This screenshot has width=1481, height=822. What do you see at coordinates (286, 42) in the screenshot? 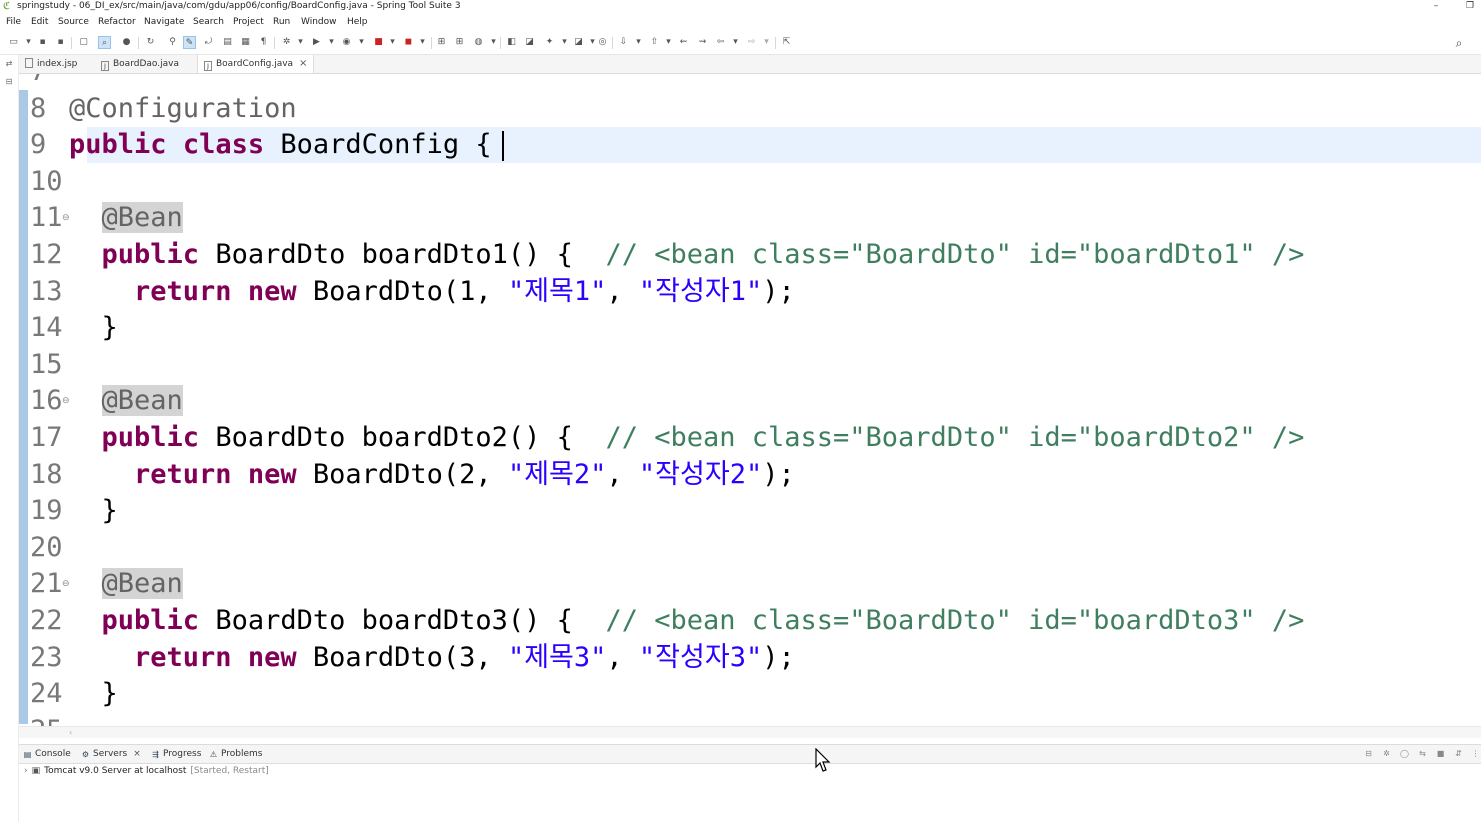
I see `debug-run-icon: ✲` at bounding box center [286, 42].